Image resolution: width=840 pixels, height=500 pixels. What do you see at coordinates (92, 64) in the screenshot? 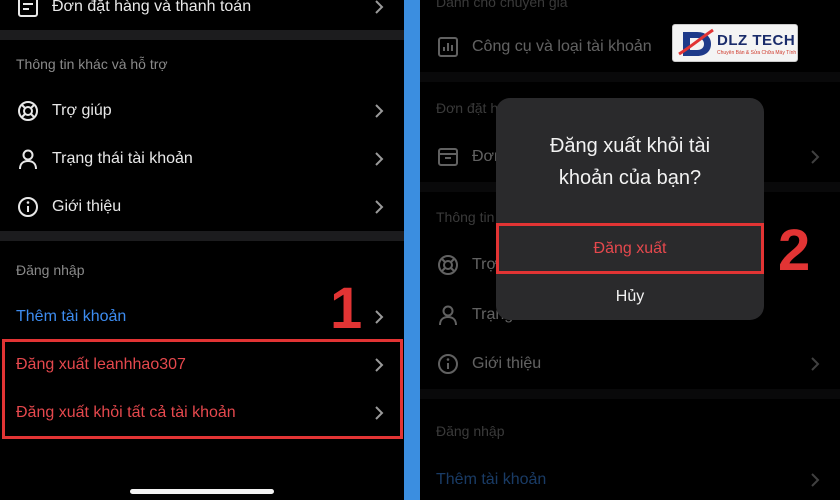
I see `section-title-support: Thông tin khác và hỗ trợ` at bounding box center [92, 64].